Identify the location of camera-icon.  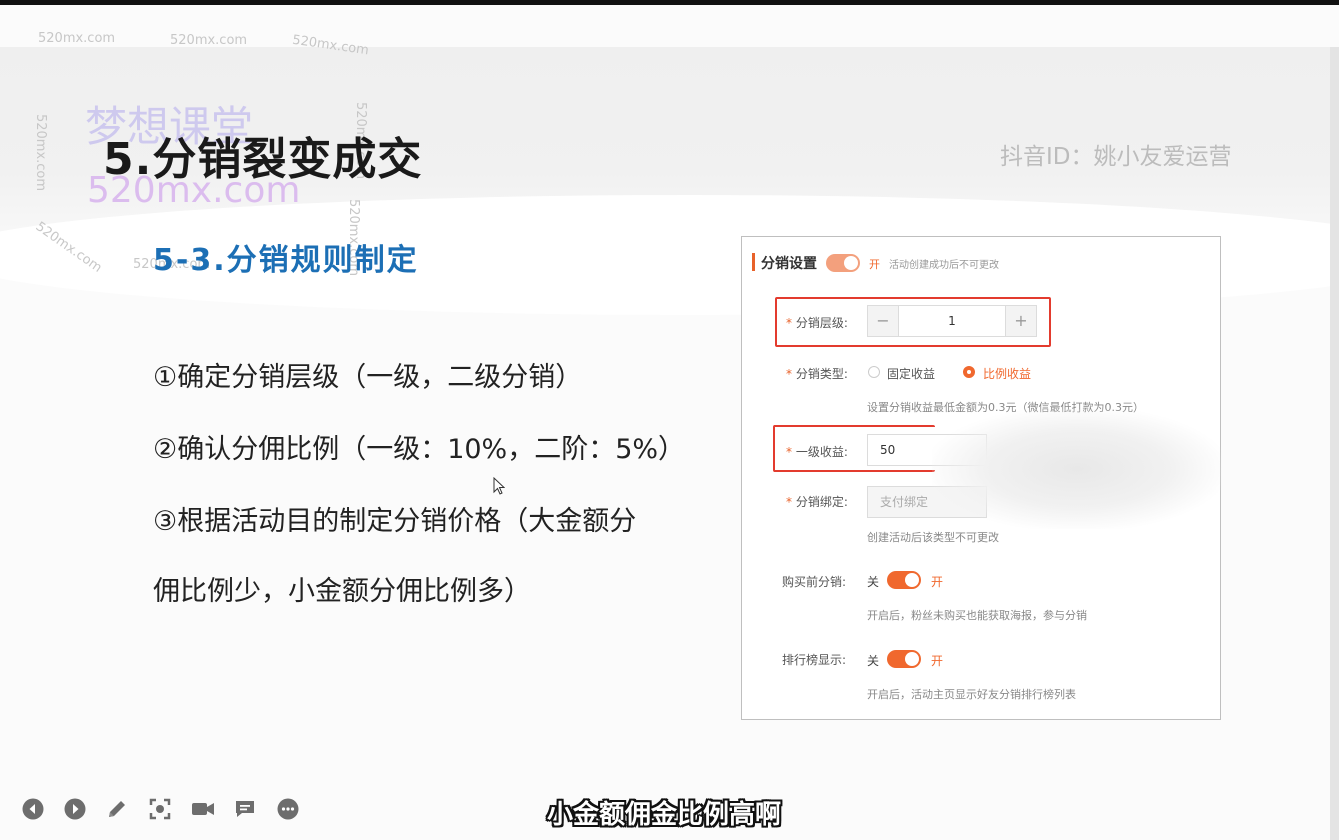
(203, 809).